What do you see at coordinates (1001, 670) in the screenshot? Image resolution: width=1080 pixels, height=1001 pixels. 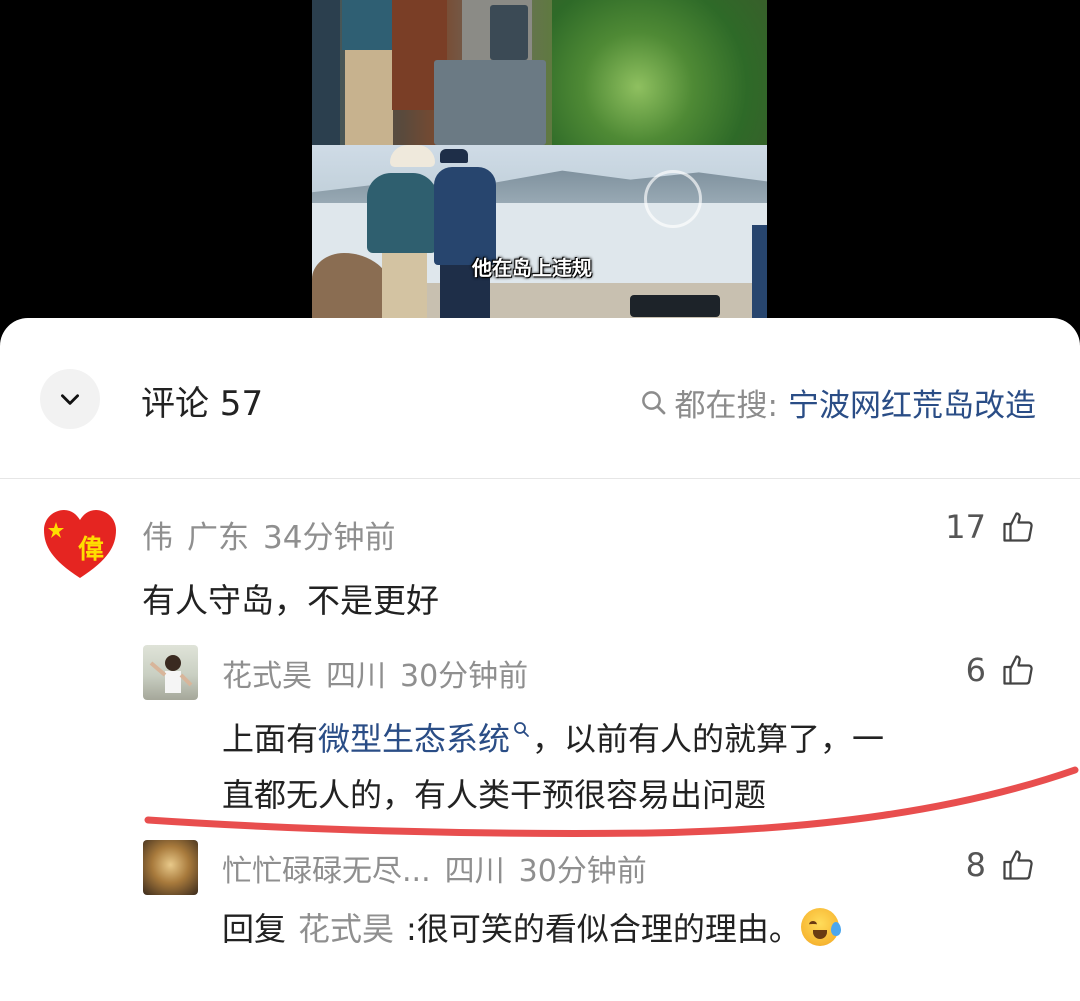 I see `like-button: 6` at bounding box center [1001, 670].